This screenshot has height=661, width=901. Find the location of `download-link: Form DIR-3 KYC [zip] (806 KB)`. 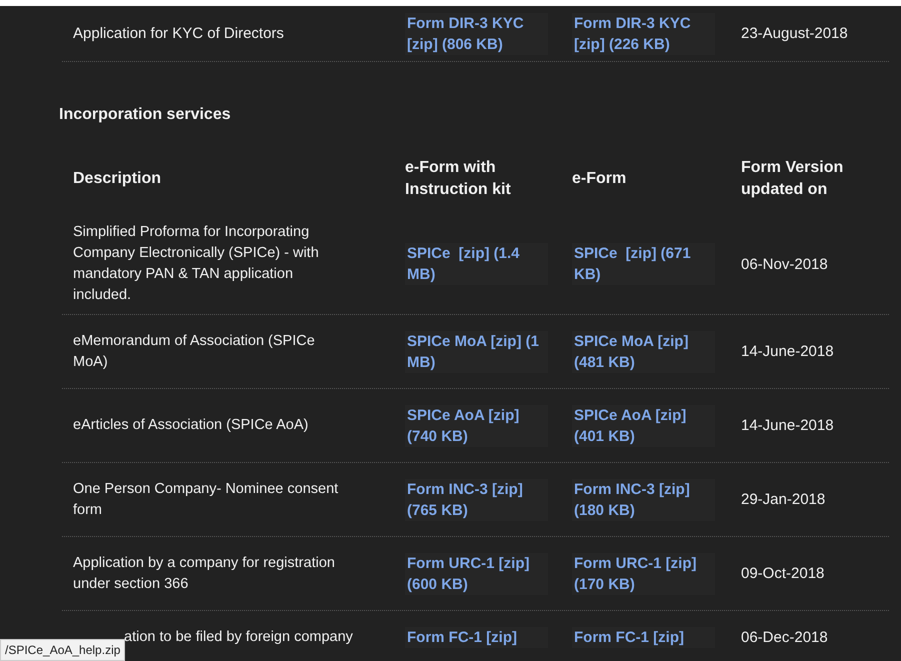

download-link: Form DIR-3 KYC [zip] (806 KB) is located at coordinates (476, 33).